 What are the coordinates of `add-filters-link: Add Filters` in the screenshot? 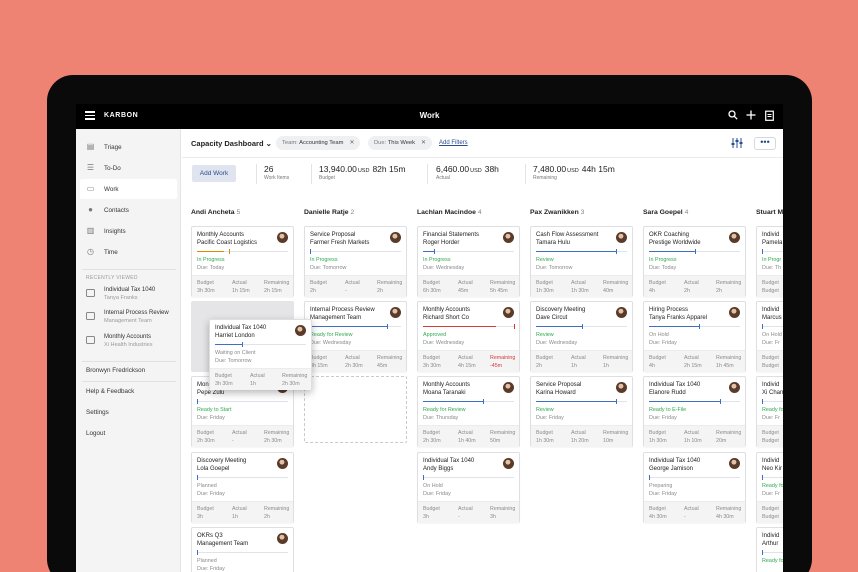 It's located at (453, 143).